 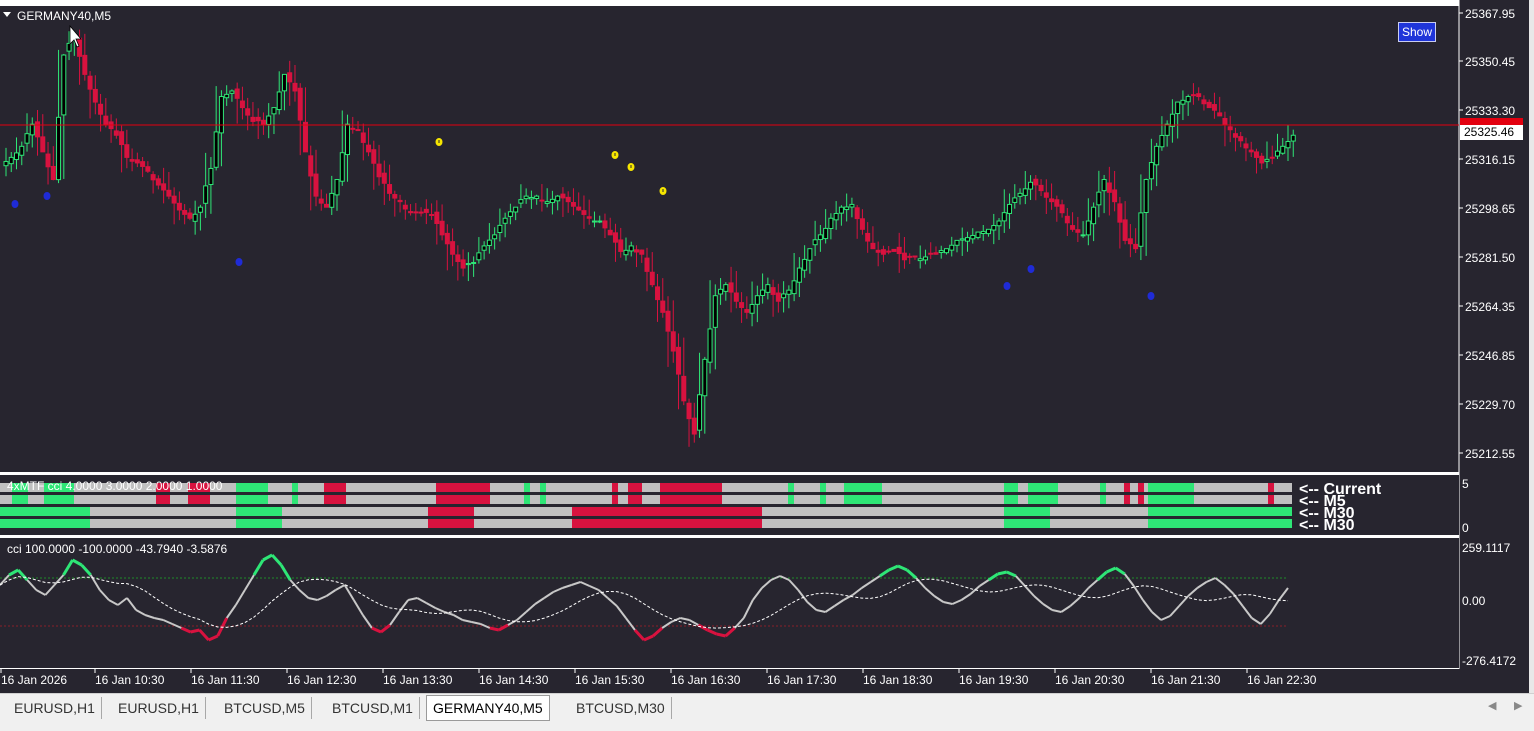 I want to click on price-label: 25281.50, so click(x=1490, y=258).